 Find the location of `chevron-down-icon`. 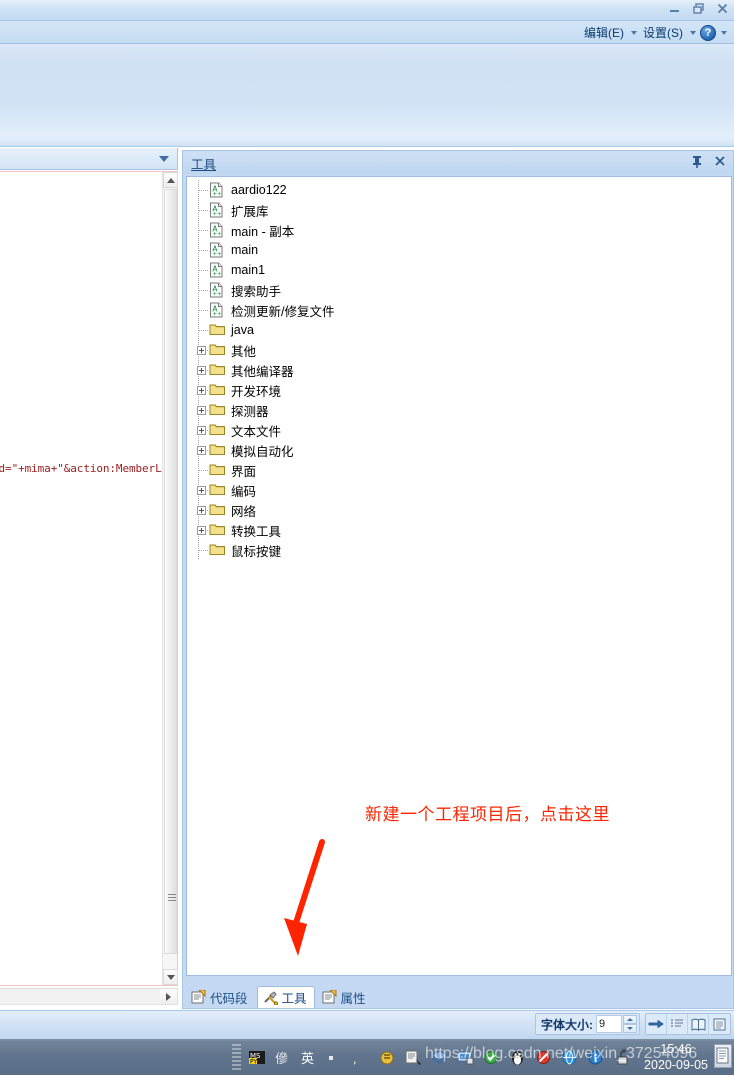

chevron-down-icon is located at coordinates (164, 159).